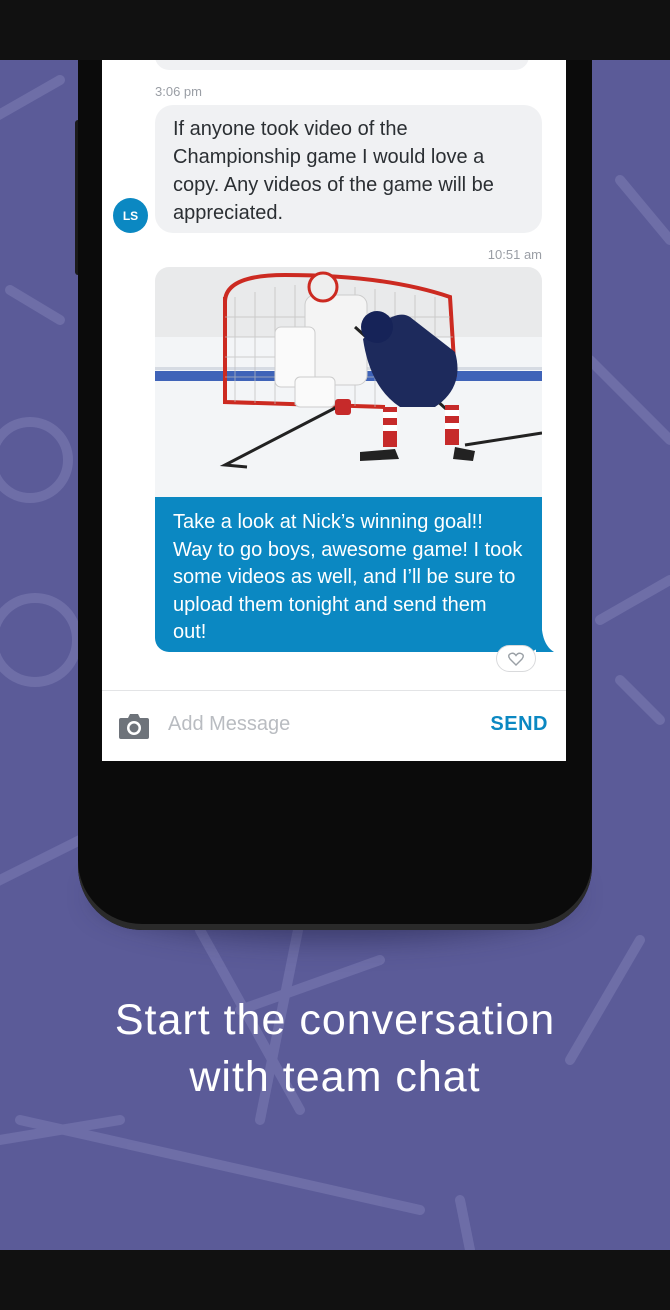 Image resolution: width=670 pixels, height=1310 pixels. Describe the element at coordinates (334, 725) in the screenshot. I see `message-composer: Add Message SEND` at that location.